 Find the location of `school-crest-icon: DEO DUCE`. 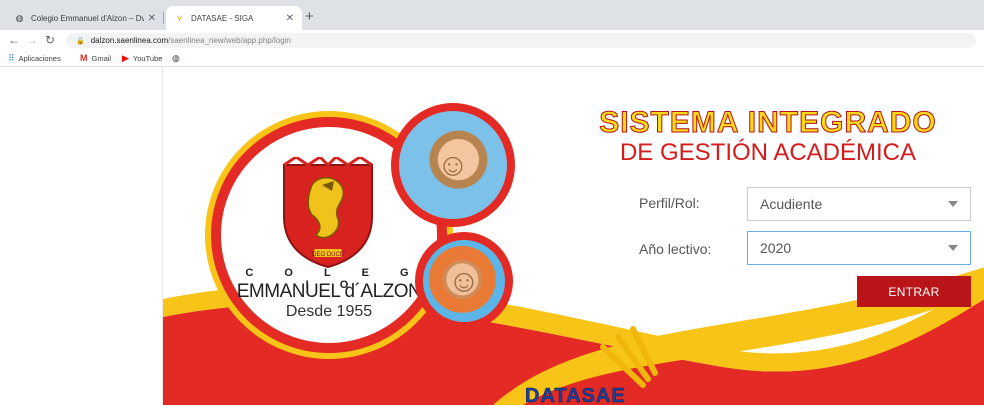

school-crest-icon: DEO DUCE is located at coordinates (328, 213).